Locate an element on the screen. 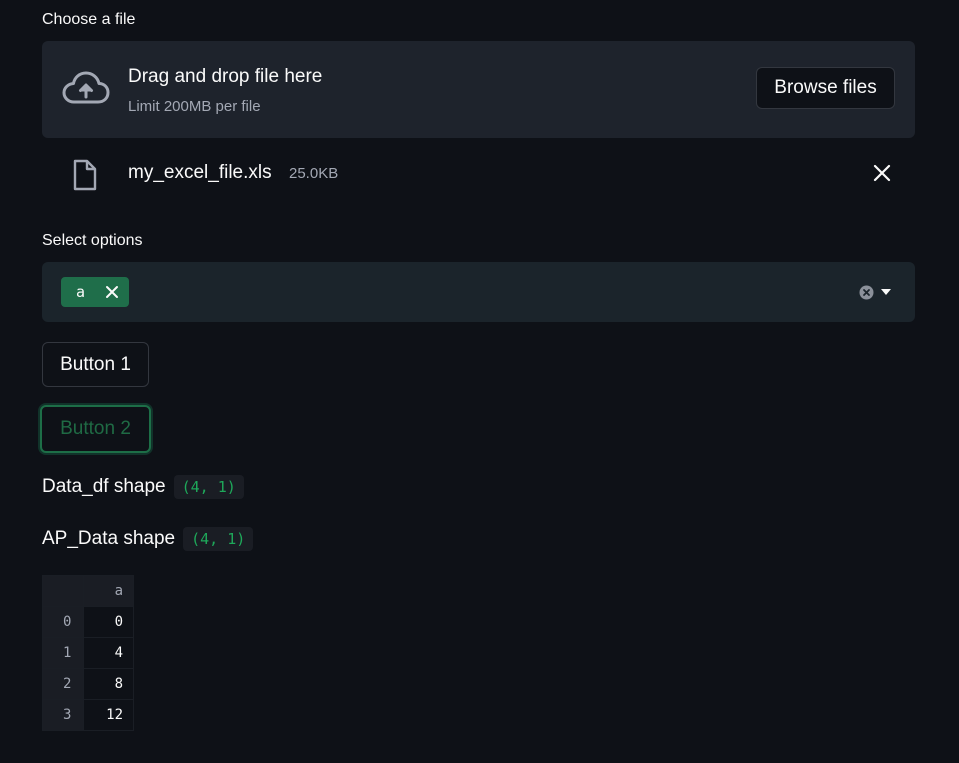  data-df-shape-line: Data_df shape (4, 1) is located at coordinates (143, 487).